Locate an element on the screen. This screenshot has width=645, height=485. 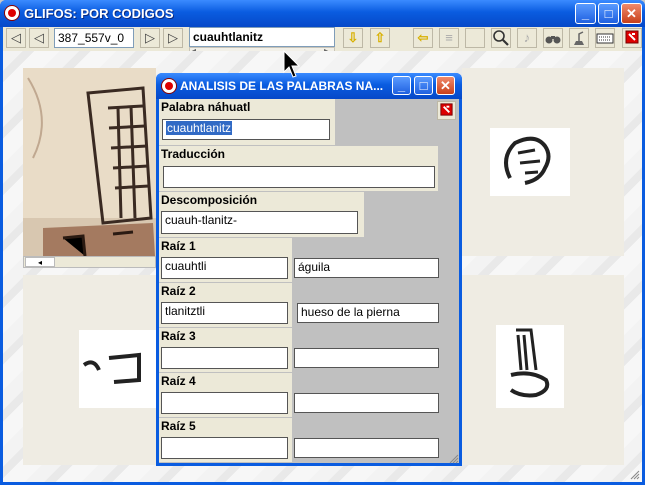
palabra-label: Palabra náhuatl is located at coordinates (206, 107).